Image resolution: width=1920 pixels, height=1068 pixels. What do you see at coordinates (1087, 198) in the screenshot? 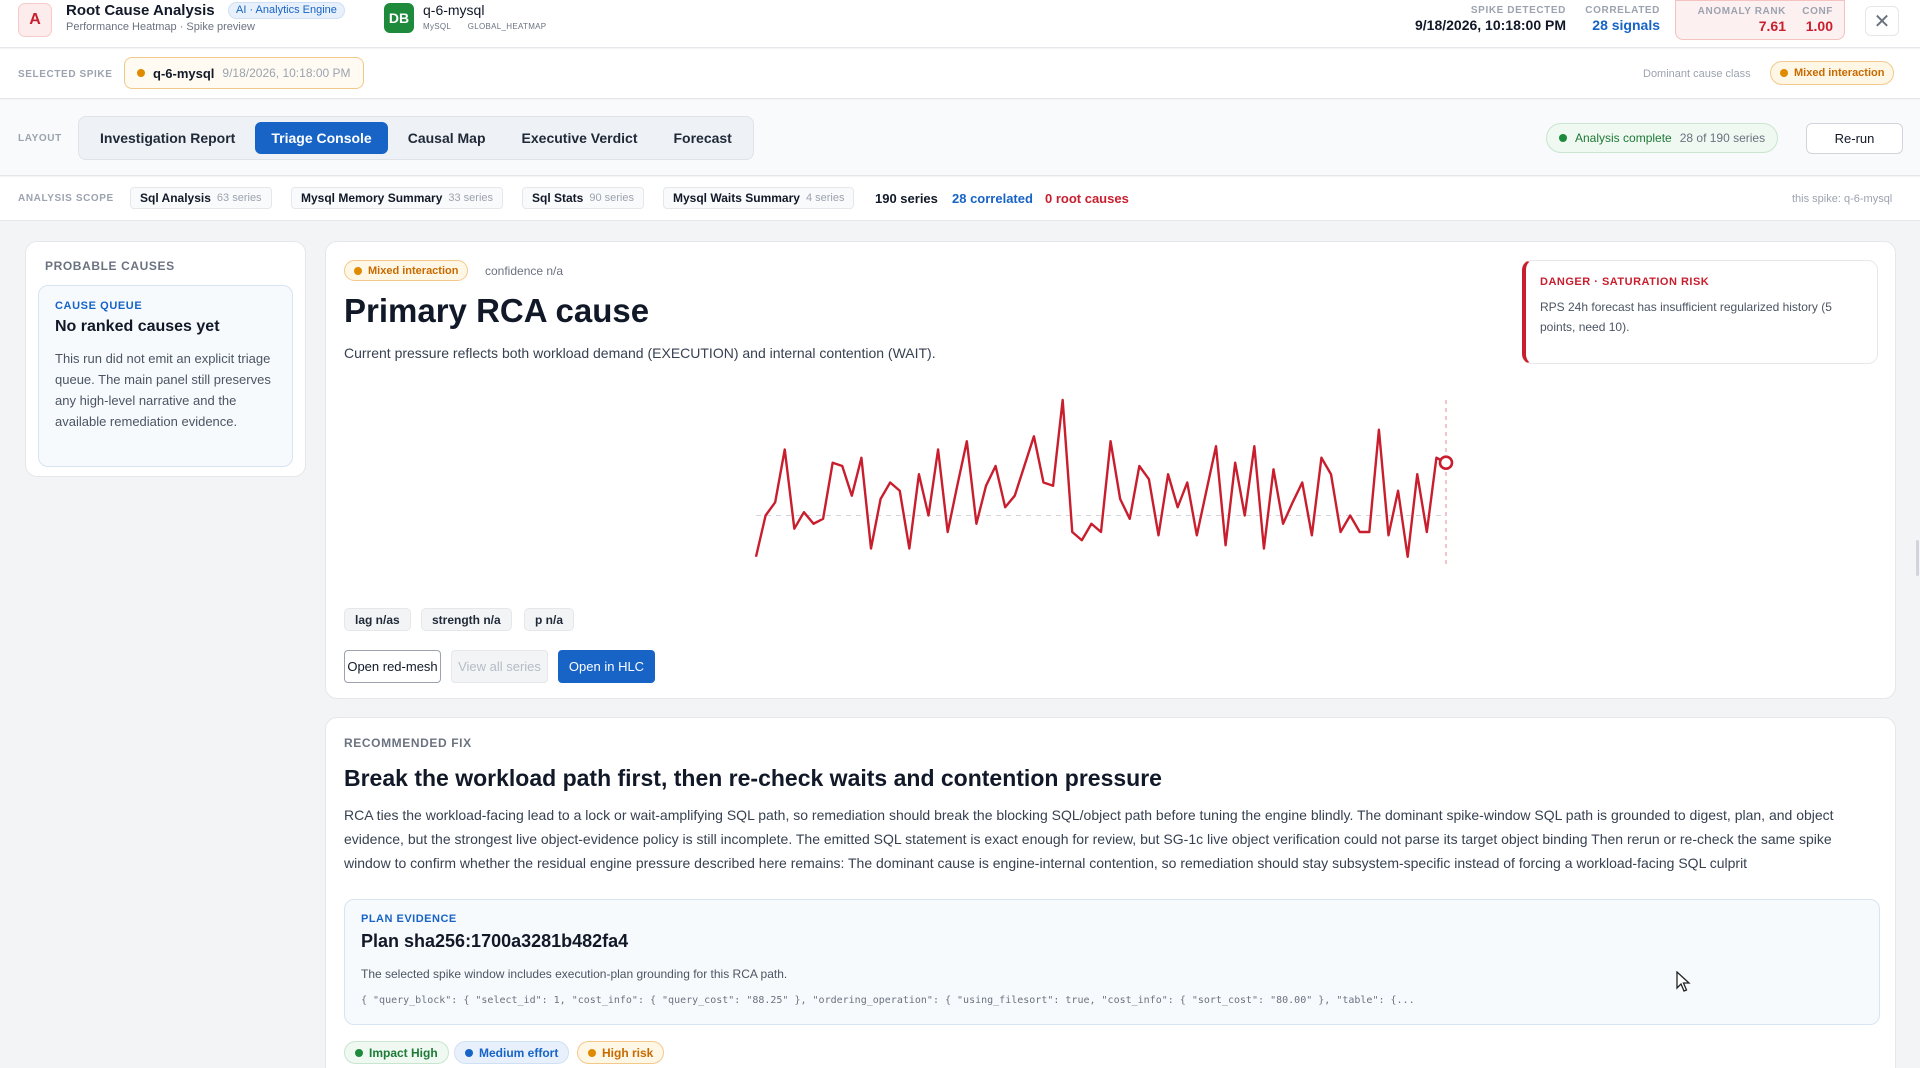
I see `root-causes-count: 0 root causes` at bounding box center [1087, 198].